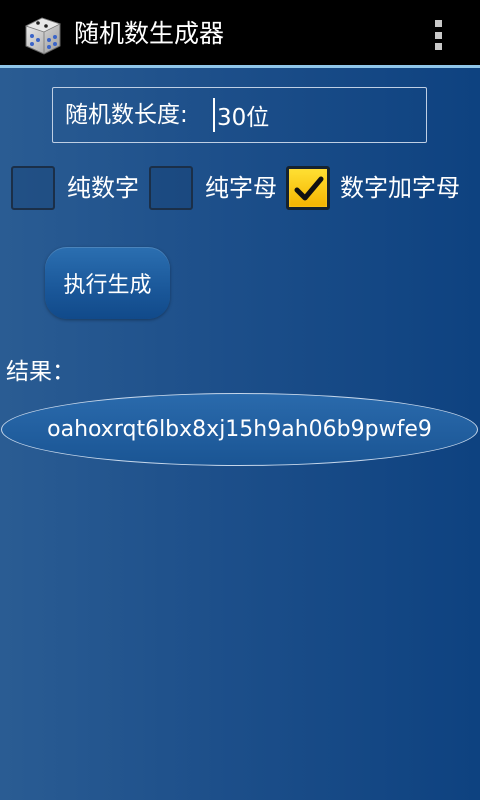 This screenshot has width=480, height=800. I want to click on result-box: oahoxrqt6lbx8xj15h9ah06b9pwfe9, so click(239, 429).